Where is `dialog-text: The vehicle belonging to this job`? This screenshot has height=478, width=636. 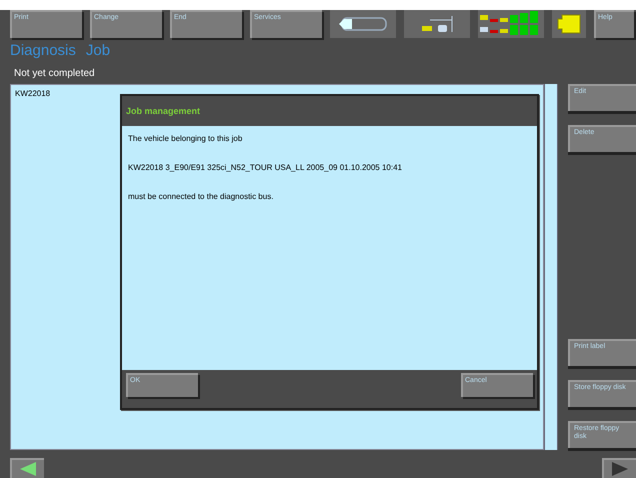
dialog-text: The vehicle belonging to this job is located at coordinates (186, 138).